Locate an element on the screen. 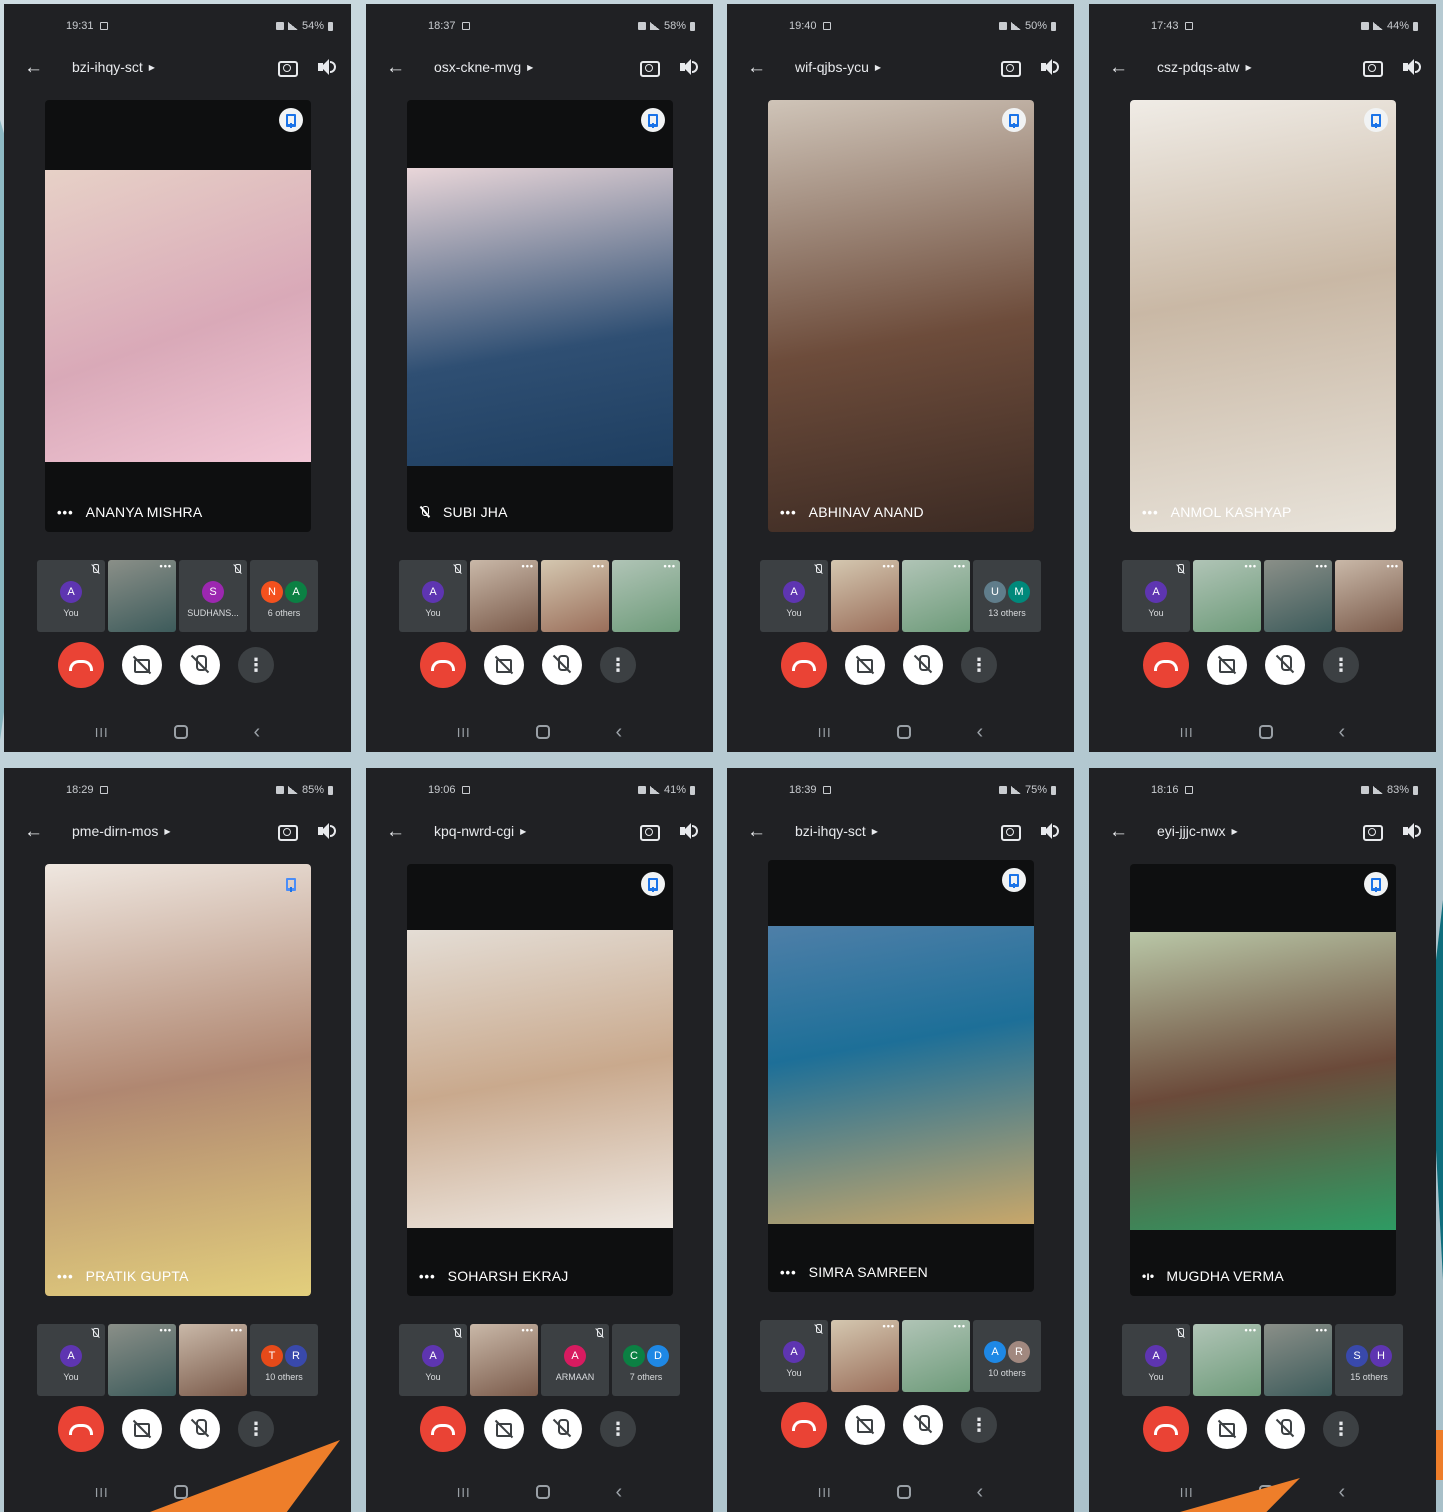 The width and height of the screenshot is (1443, 1512). main-video-tile: ••• PRATIK GUPTA is located at coordinates (178, 1080).